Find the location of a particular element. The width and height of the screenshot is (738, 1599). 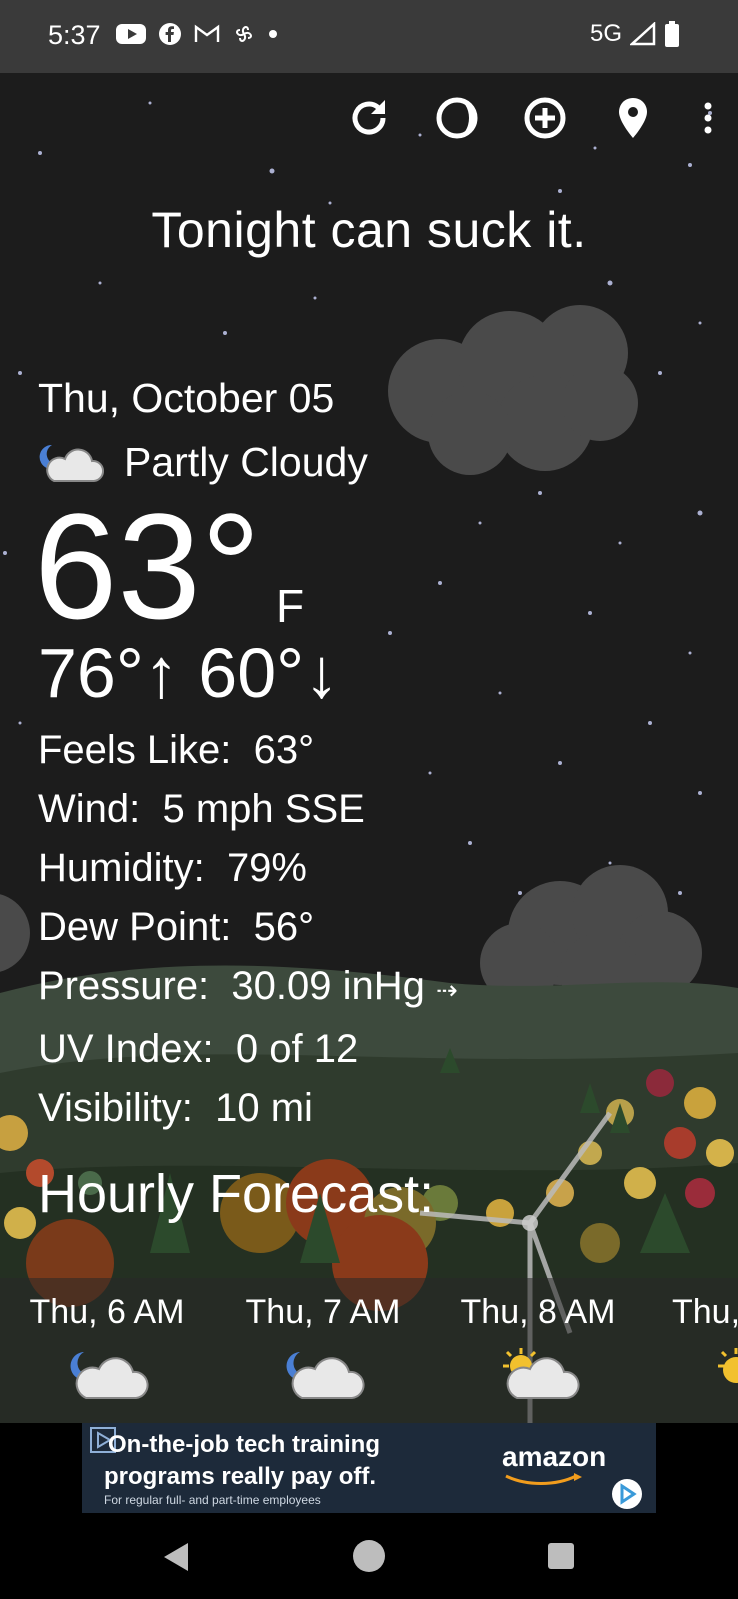

system-nav-bar is located at coordinates (369, 1556).